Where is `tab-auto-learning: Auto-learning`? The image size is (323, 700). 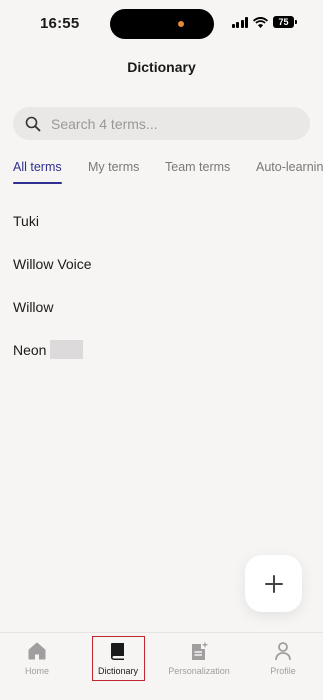
tab-auto-learning: Auto-learning is located at coordinates (289, 167).